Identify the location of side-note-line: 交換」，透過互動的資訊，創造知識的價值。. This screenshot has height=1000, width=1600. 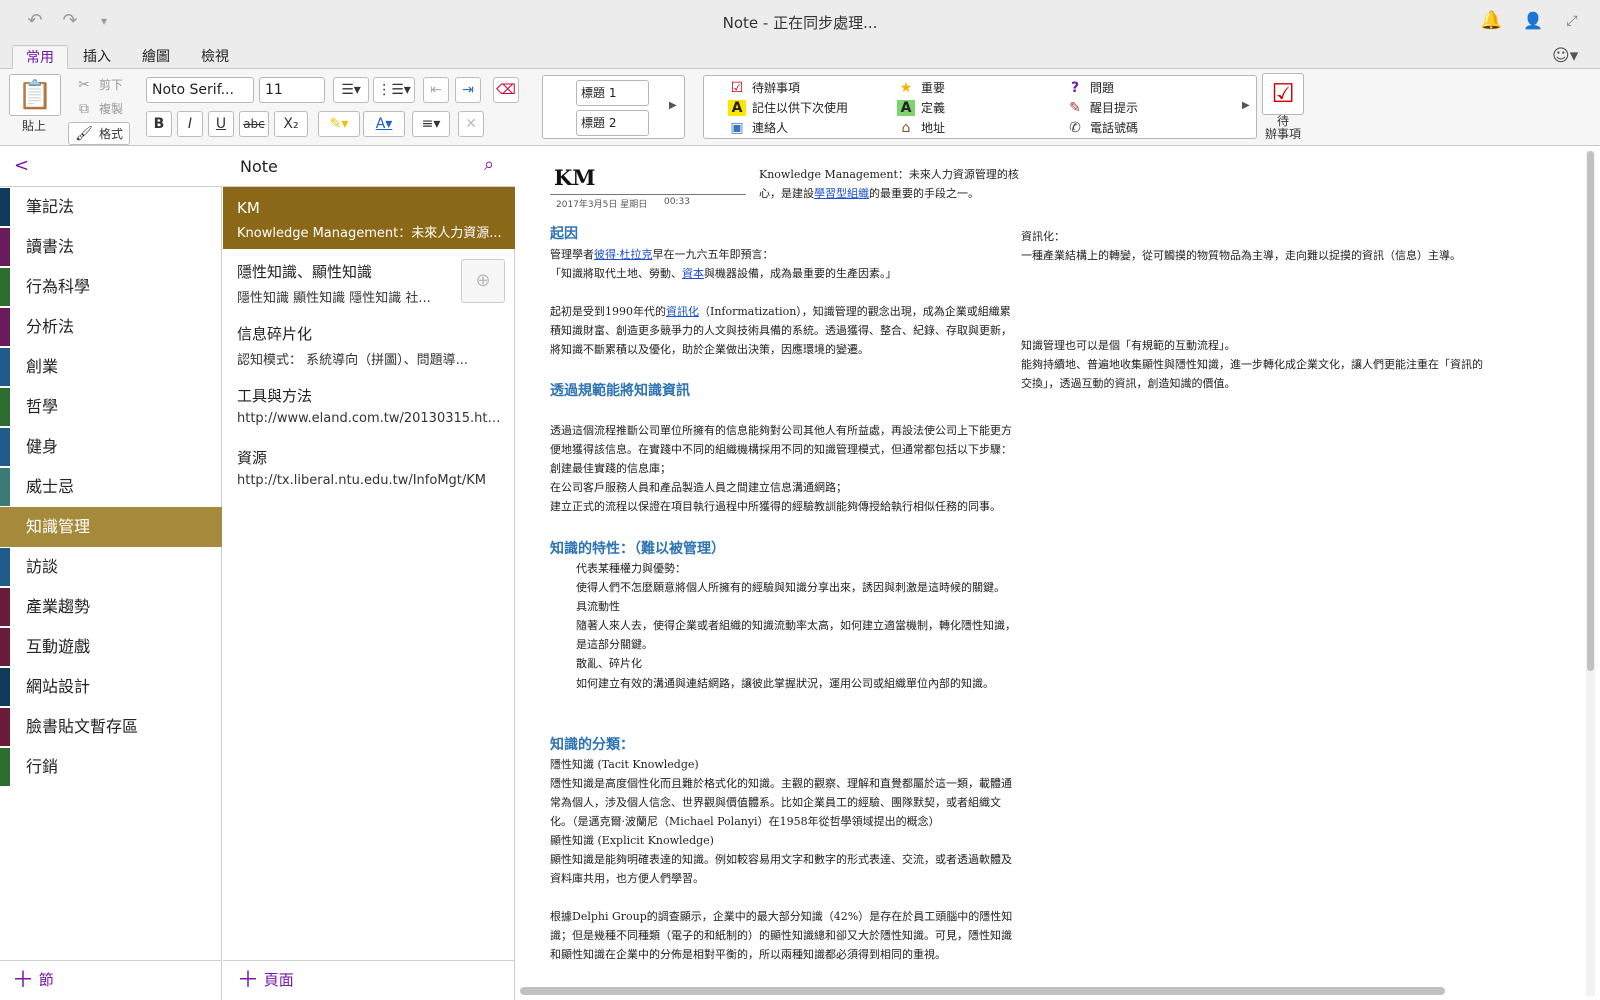
(1128, 383).